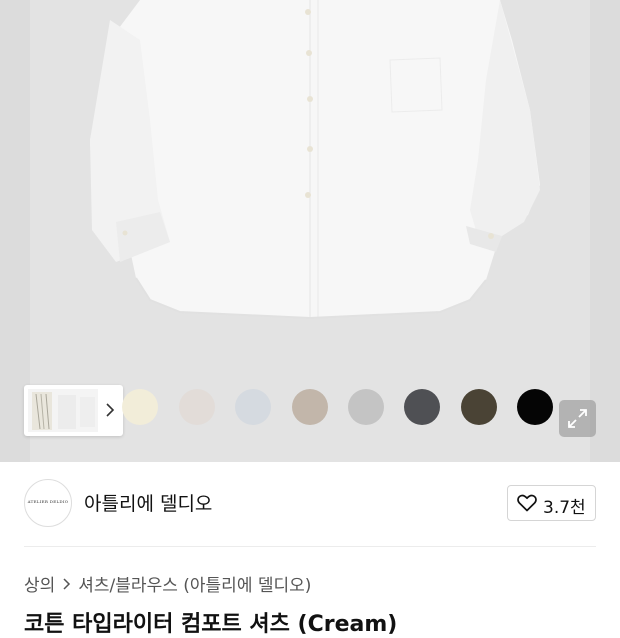 The width and height of the screenshot is (620, 638). I want to click on heart-icon, so click(527, 503).